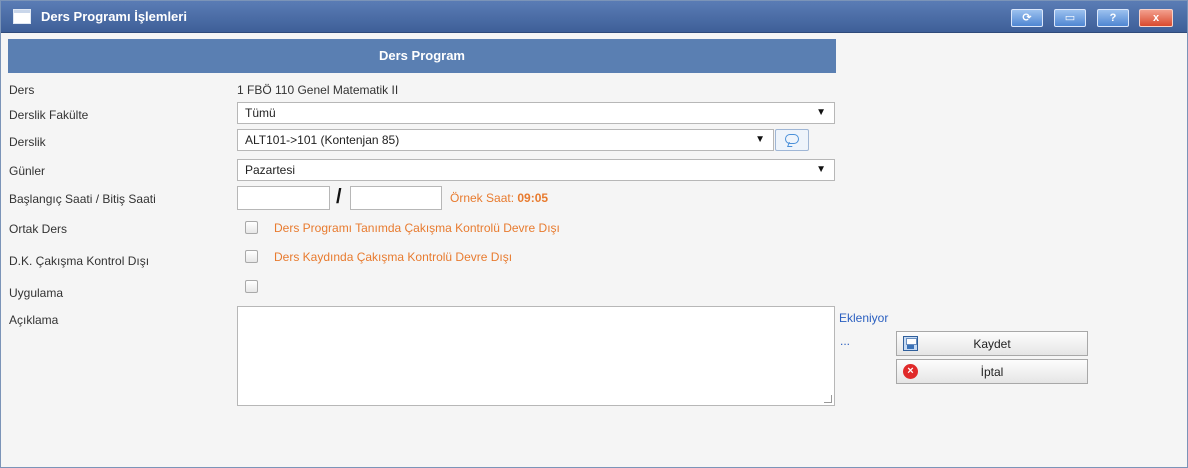 This screenshot has width=1188, height=468. What do you see at coordinates (1070, 18) in the screenshot?
I see `restore-button: ▭` at bounding box center [1070, 18].